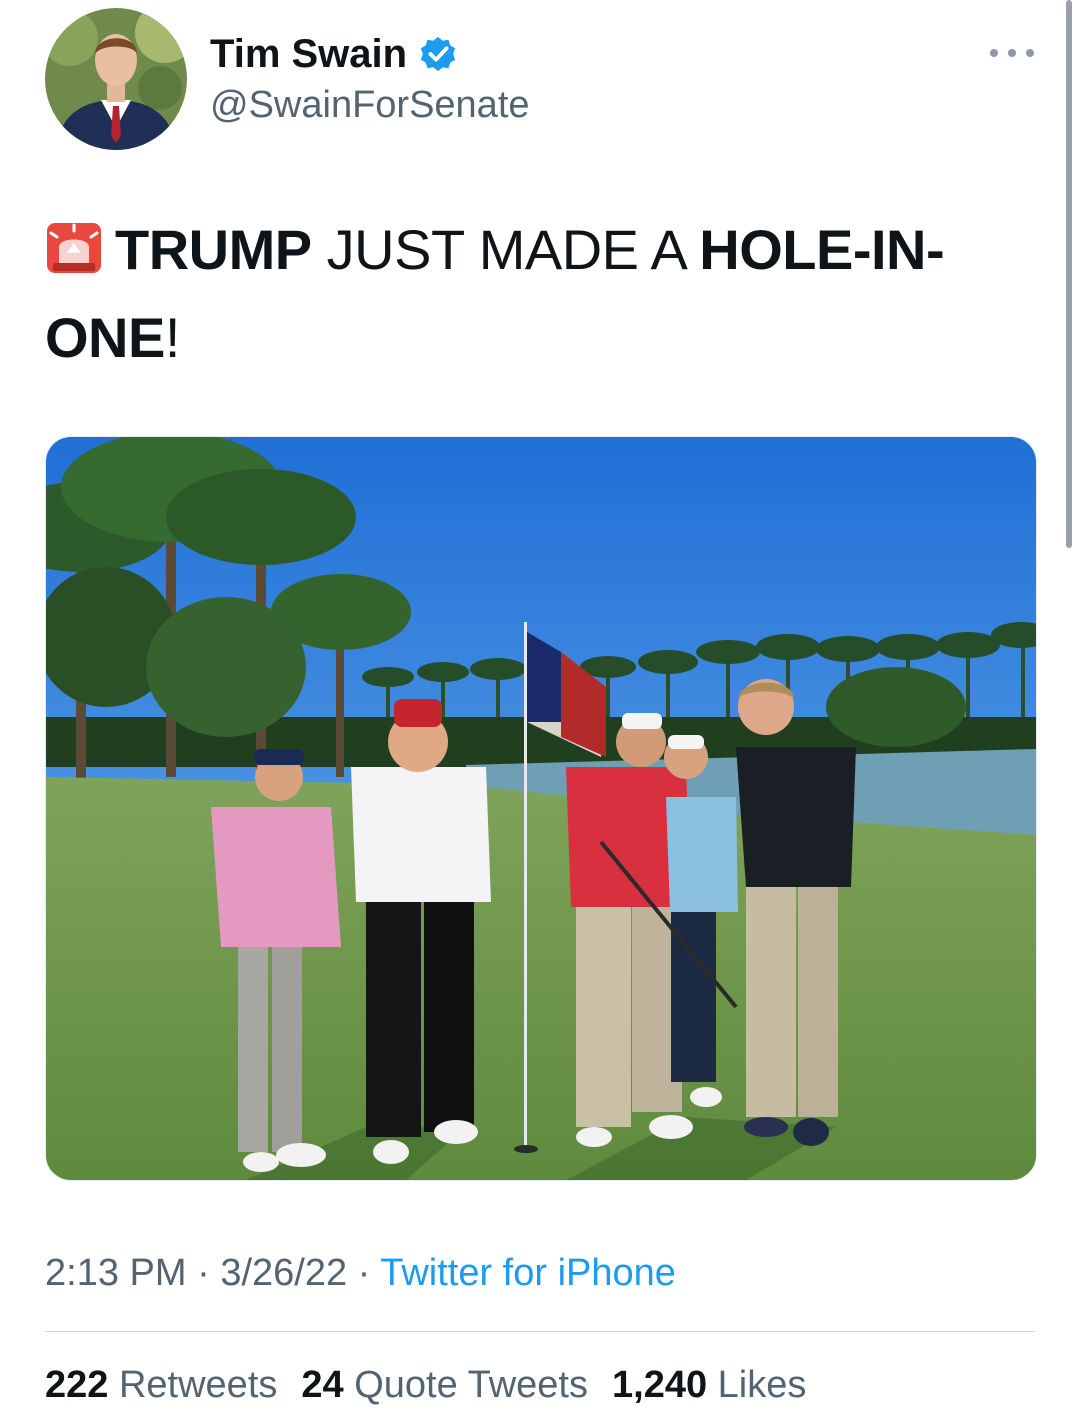 This screenshot has width=1080, height=1420. What do you see at coordinates (322, 1385) in the screenshot?
I see `quote-tweets-count: 24` at bounding box center [322, 1385].